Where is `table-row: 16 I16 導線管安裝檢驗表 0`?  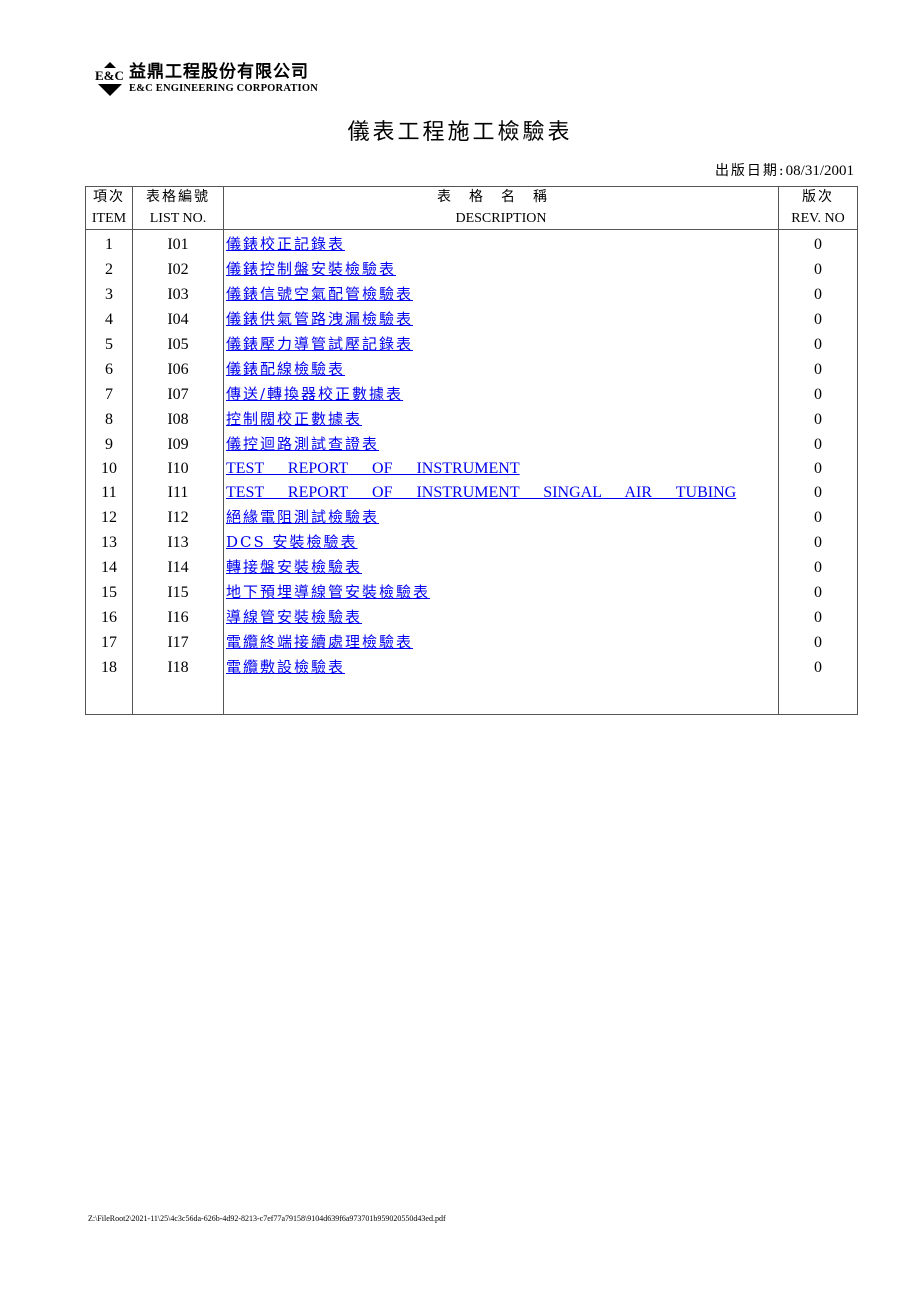 table-row: 16 I16 導線管安裝檢驗表 0 is located at coordinates (471, 618).